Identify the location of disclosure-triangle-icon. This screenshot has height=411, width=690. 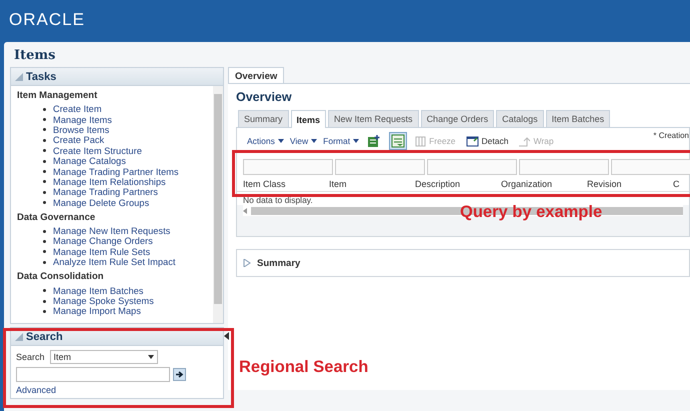
(247, 263).